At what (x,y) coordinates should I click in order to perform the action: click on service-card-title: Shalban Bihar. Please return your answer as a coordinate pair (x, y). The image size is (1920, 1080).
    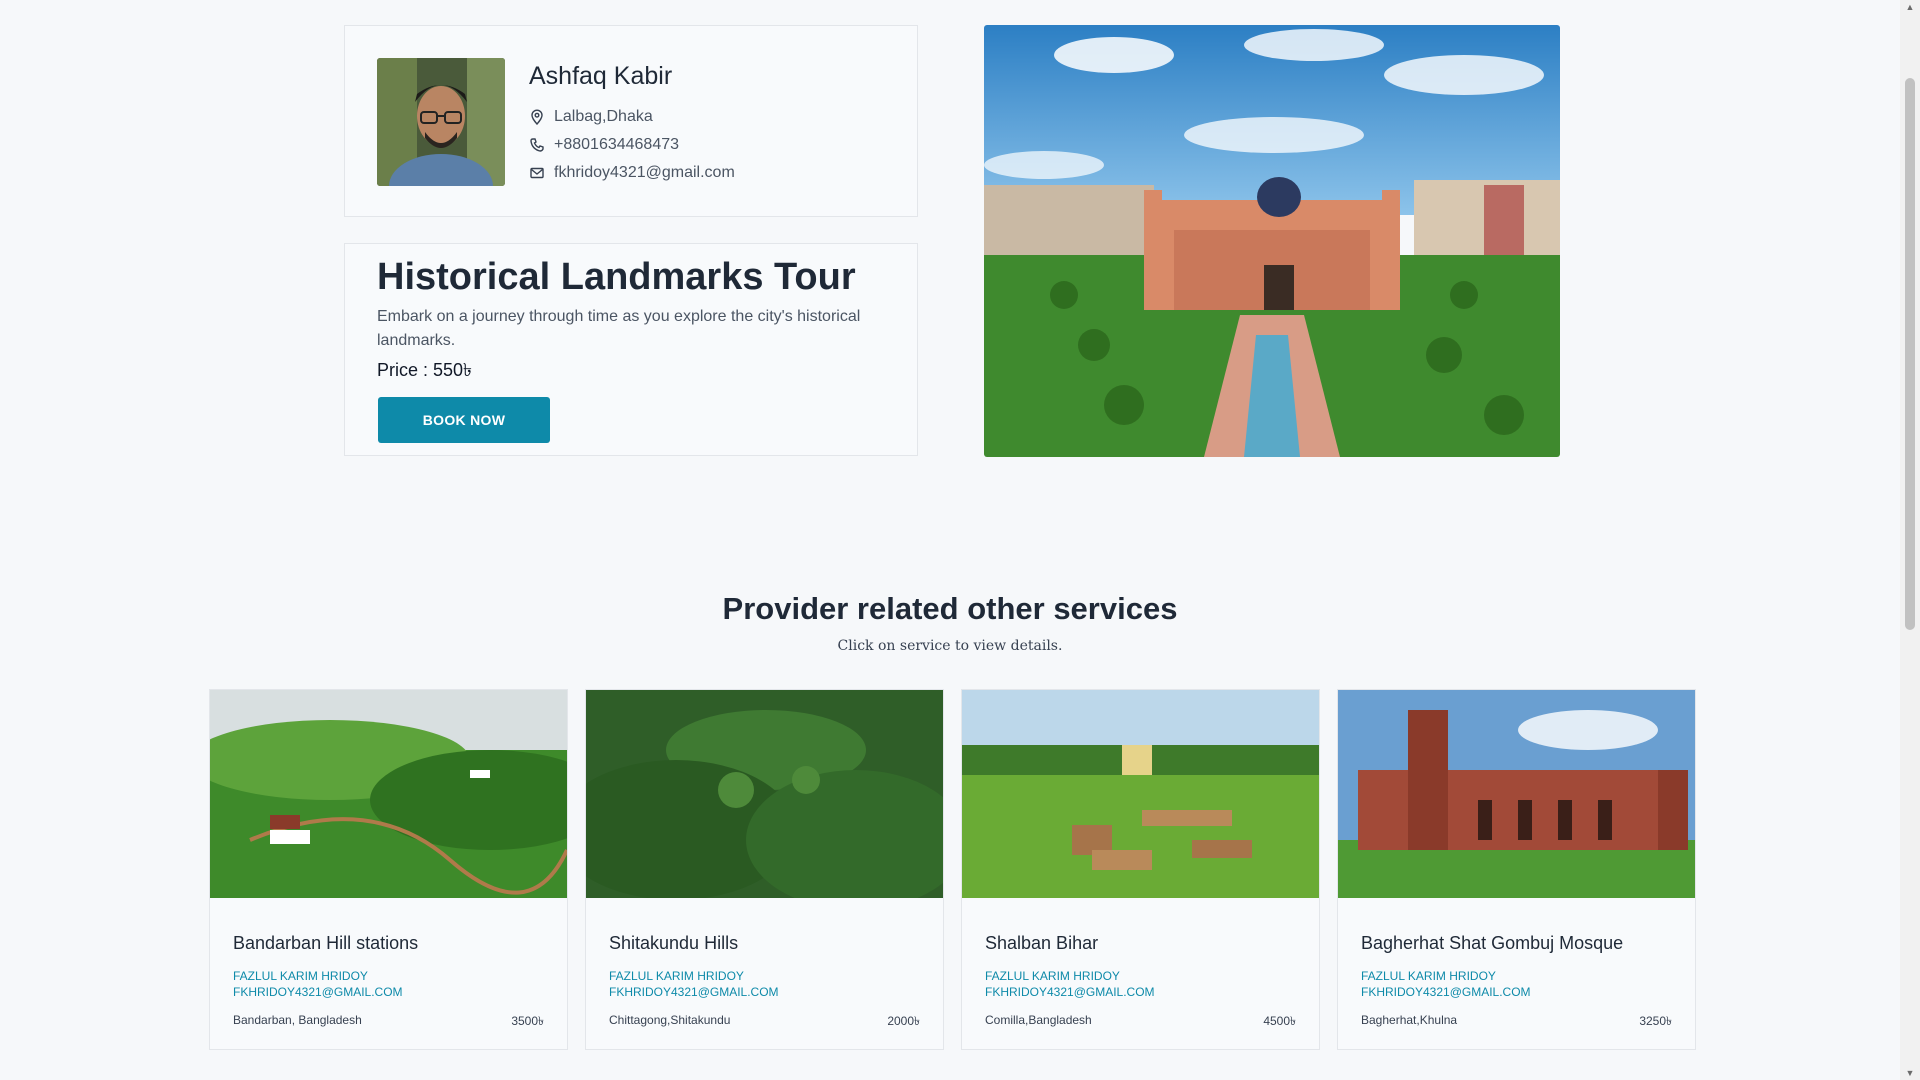
    Looking at the image, I should click on (1042, 943).